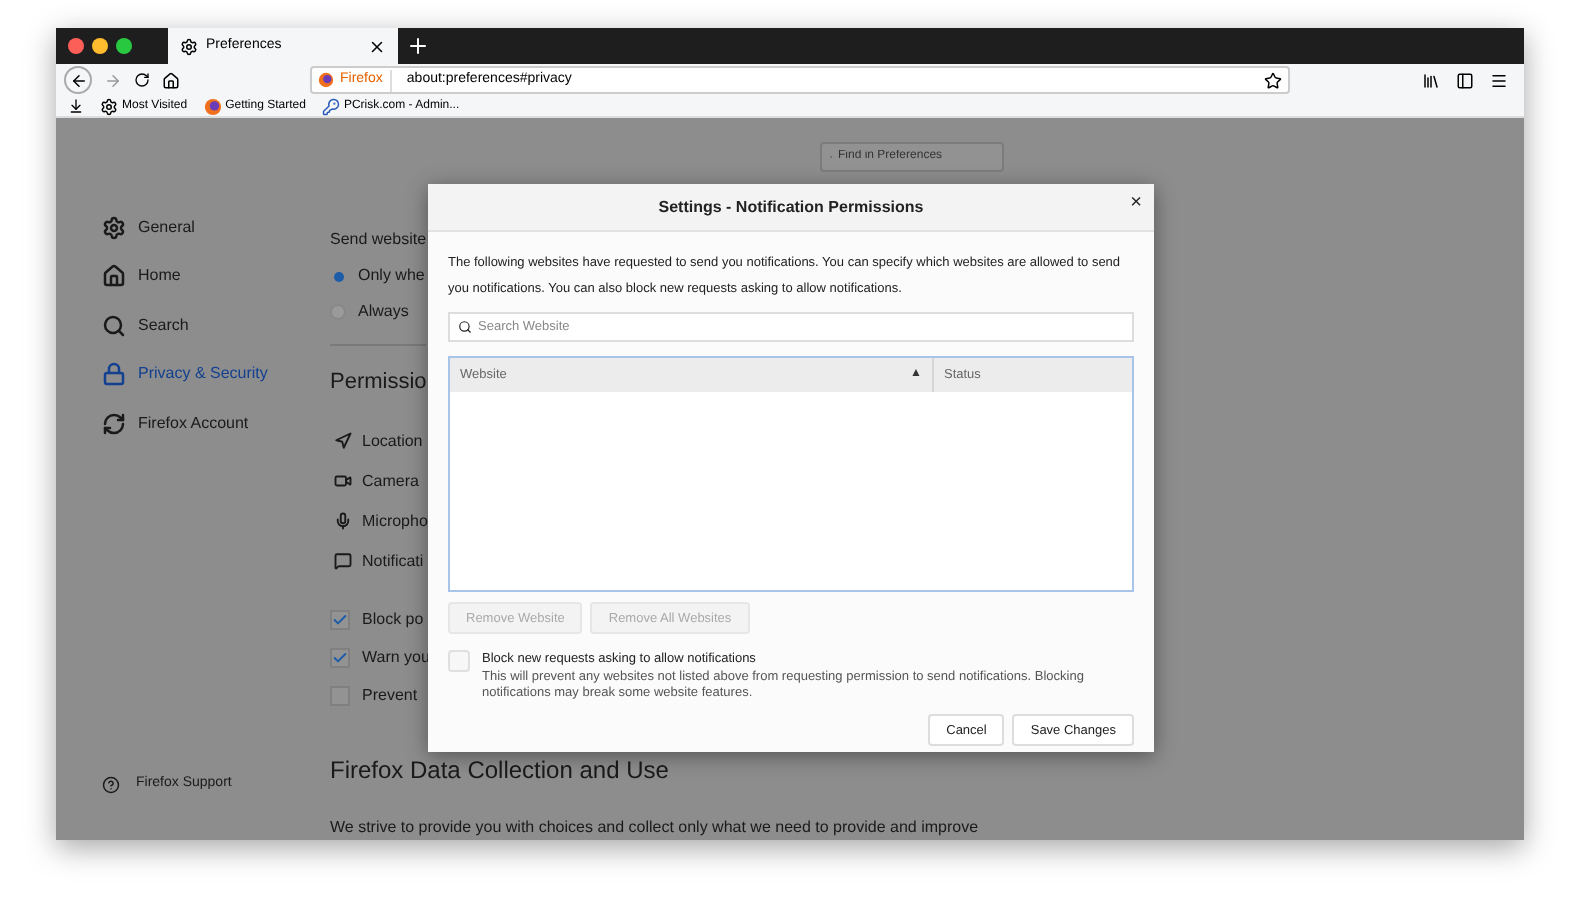 Image resolution: width=1580 pixels, height=922 pixels. What do you see at coordinates (114, 374) in the screenshot?
I see `lock-icon` at bounding box center [114, 374].